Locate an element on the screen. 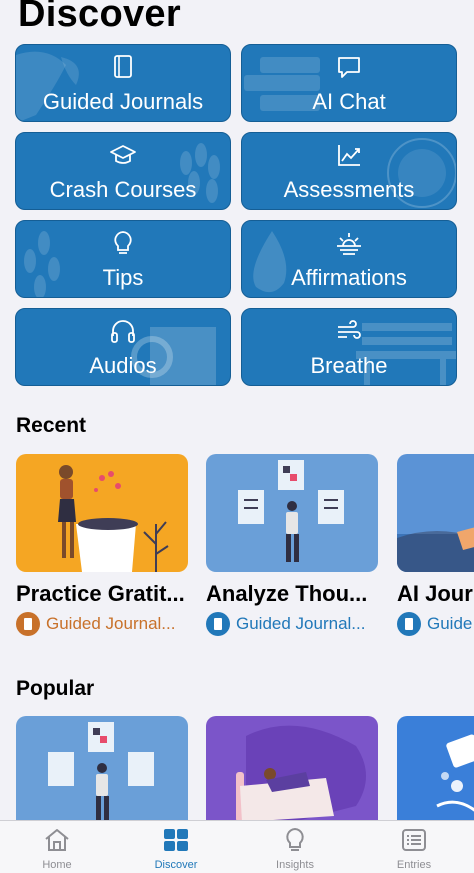 The width and height of the screenshot is (474, 873). tab-label: Discover is located at coordinates (176, 865).